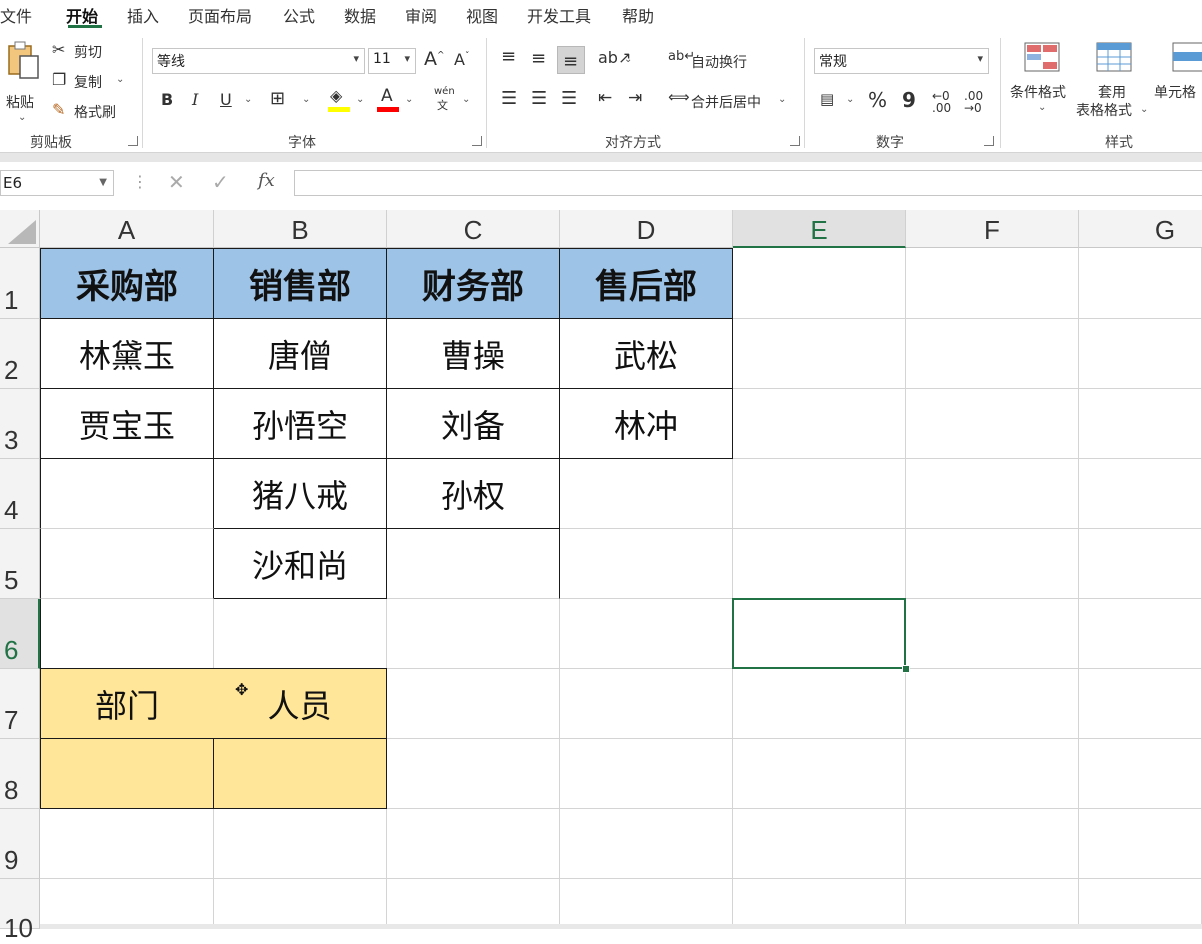  What do you see at coordinates (421, 15) in the screenshot?
I see `menu-review: 审阅` at bounding box center [421, 15].